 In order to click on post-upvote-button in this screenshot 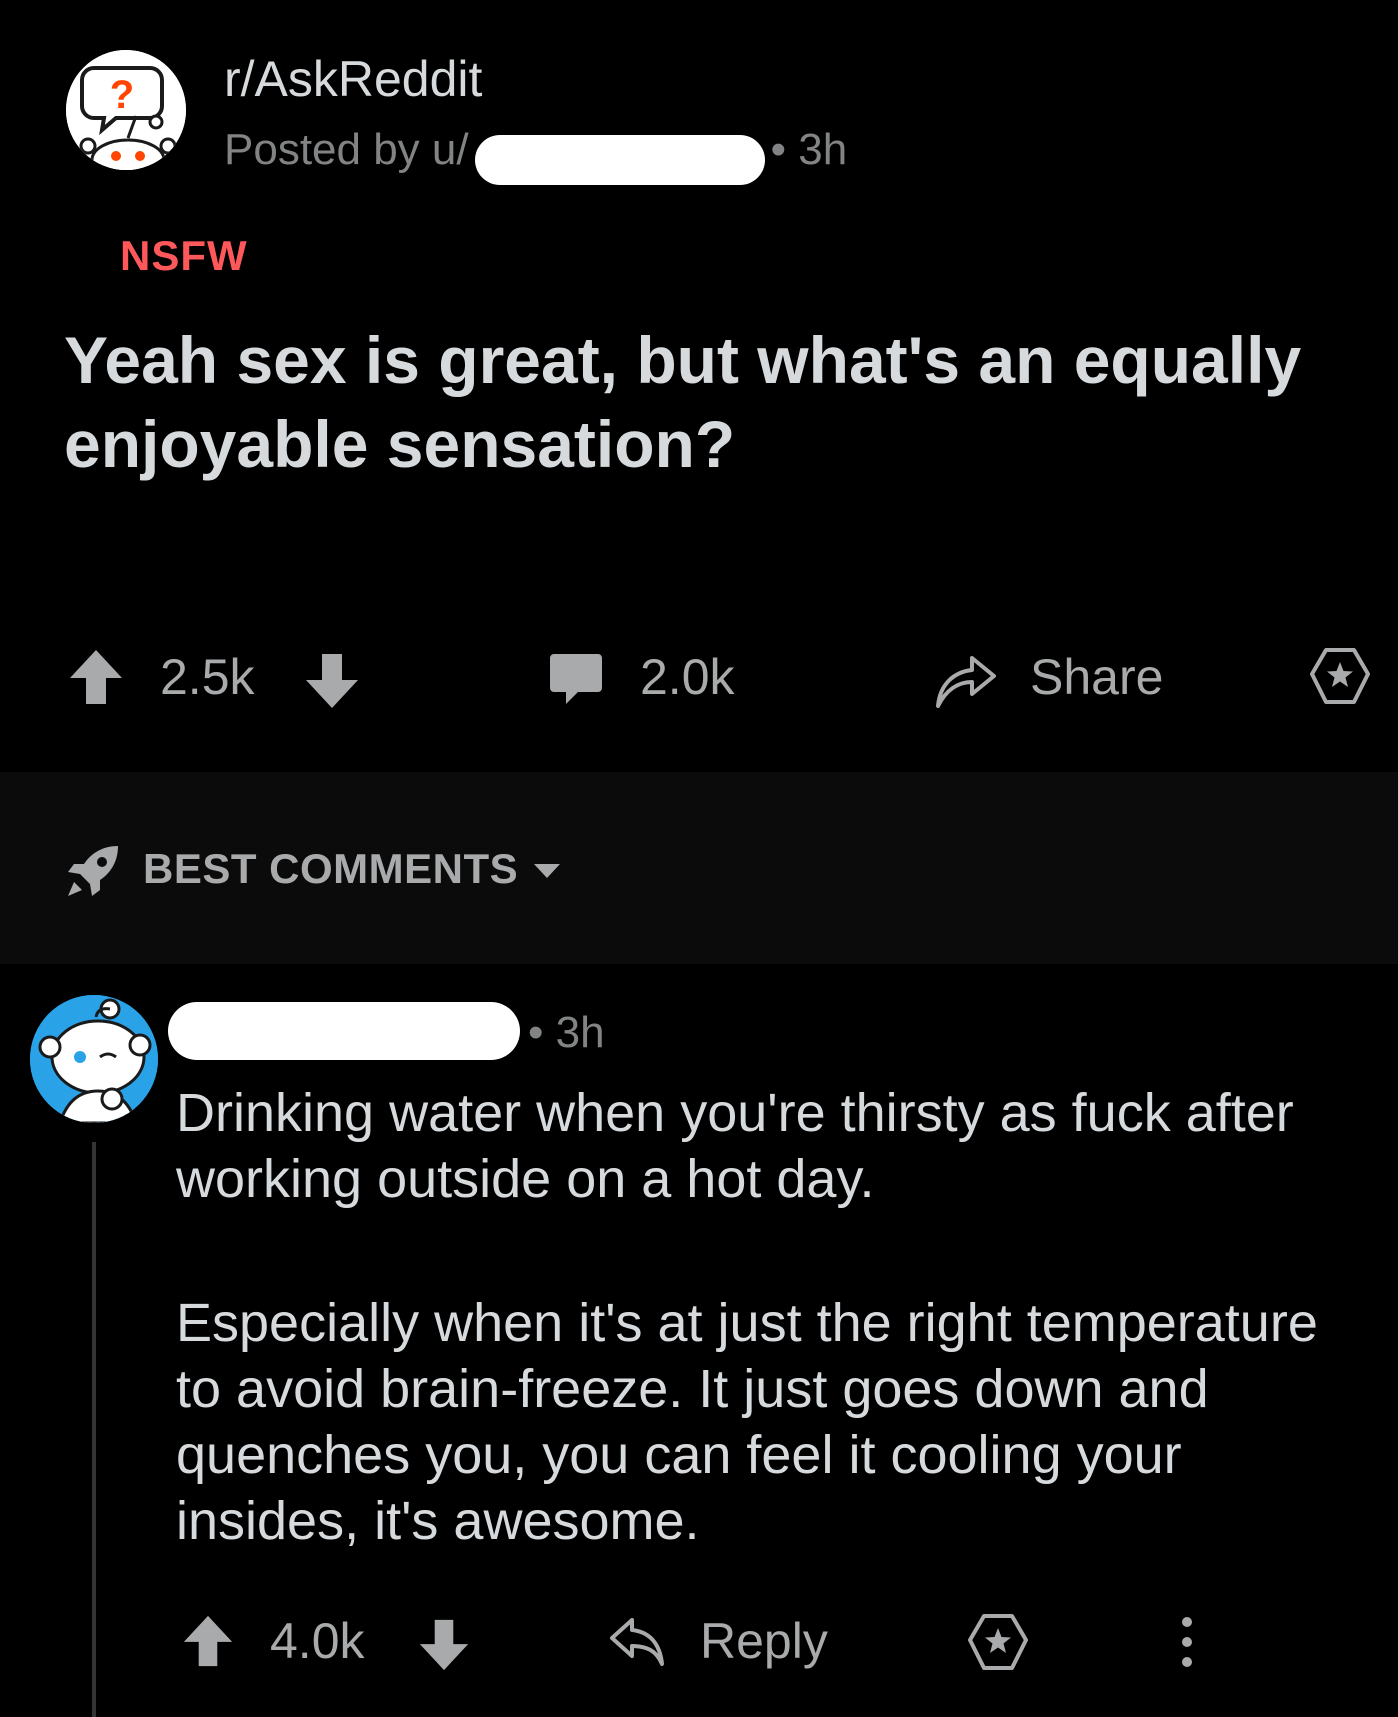, I will do `click(96, 677)`.